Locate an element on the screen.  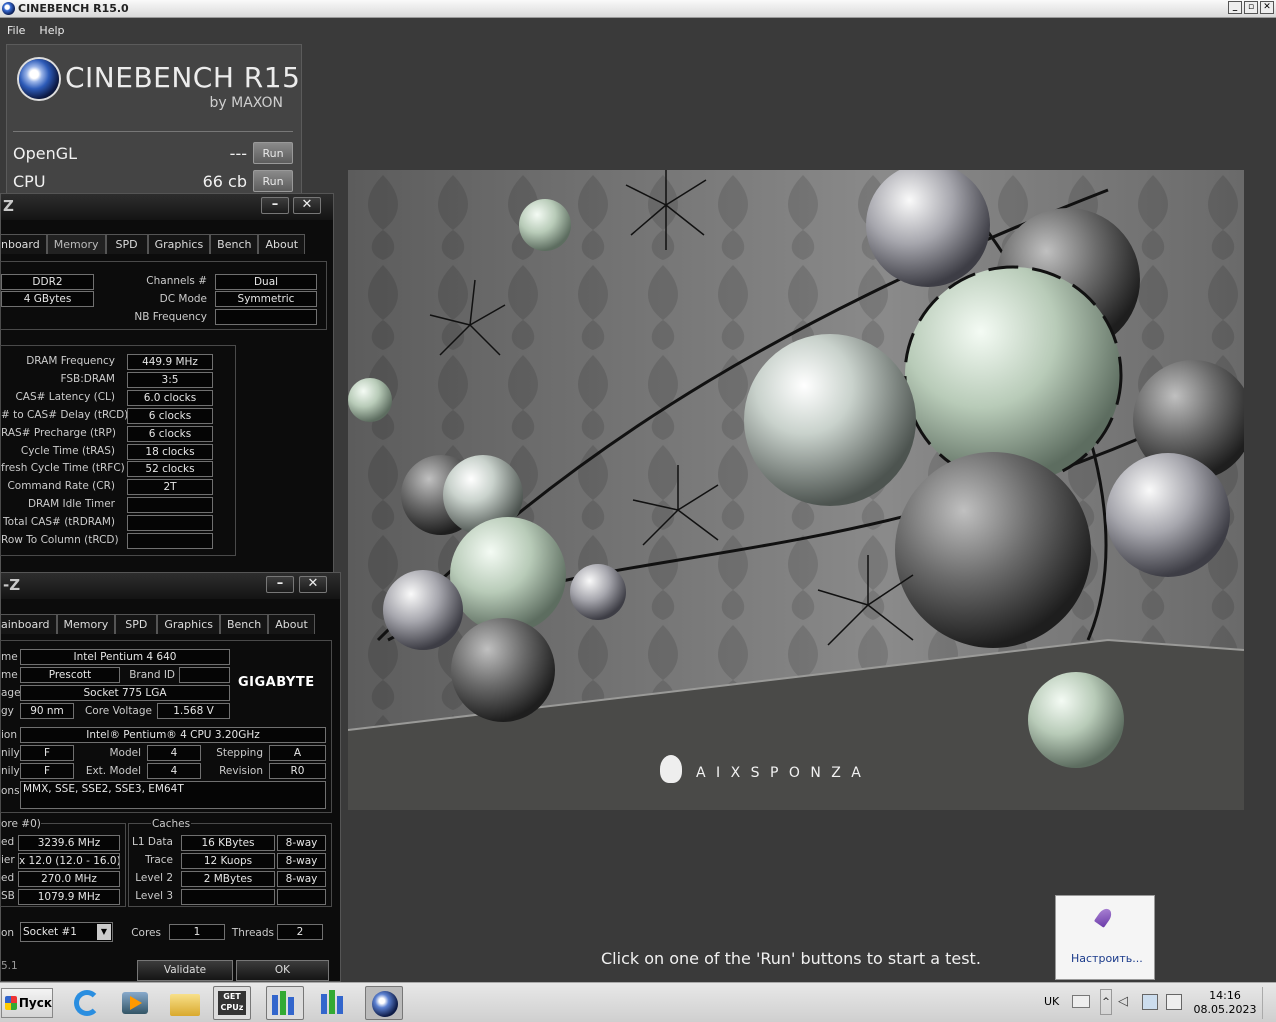
language-indicator: UK is located at coordinates (1051, 1001).